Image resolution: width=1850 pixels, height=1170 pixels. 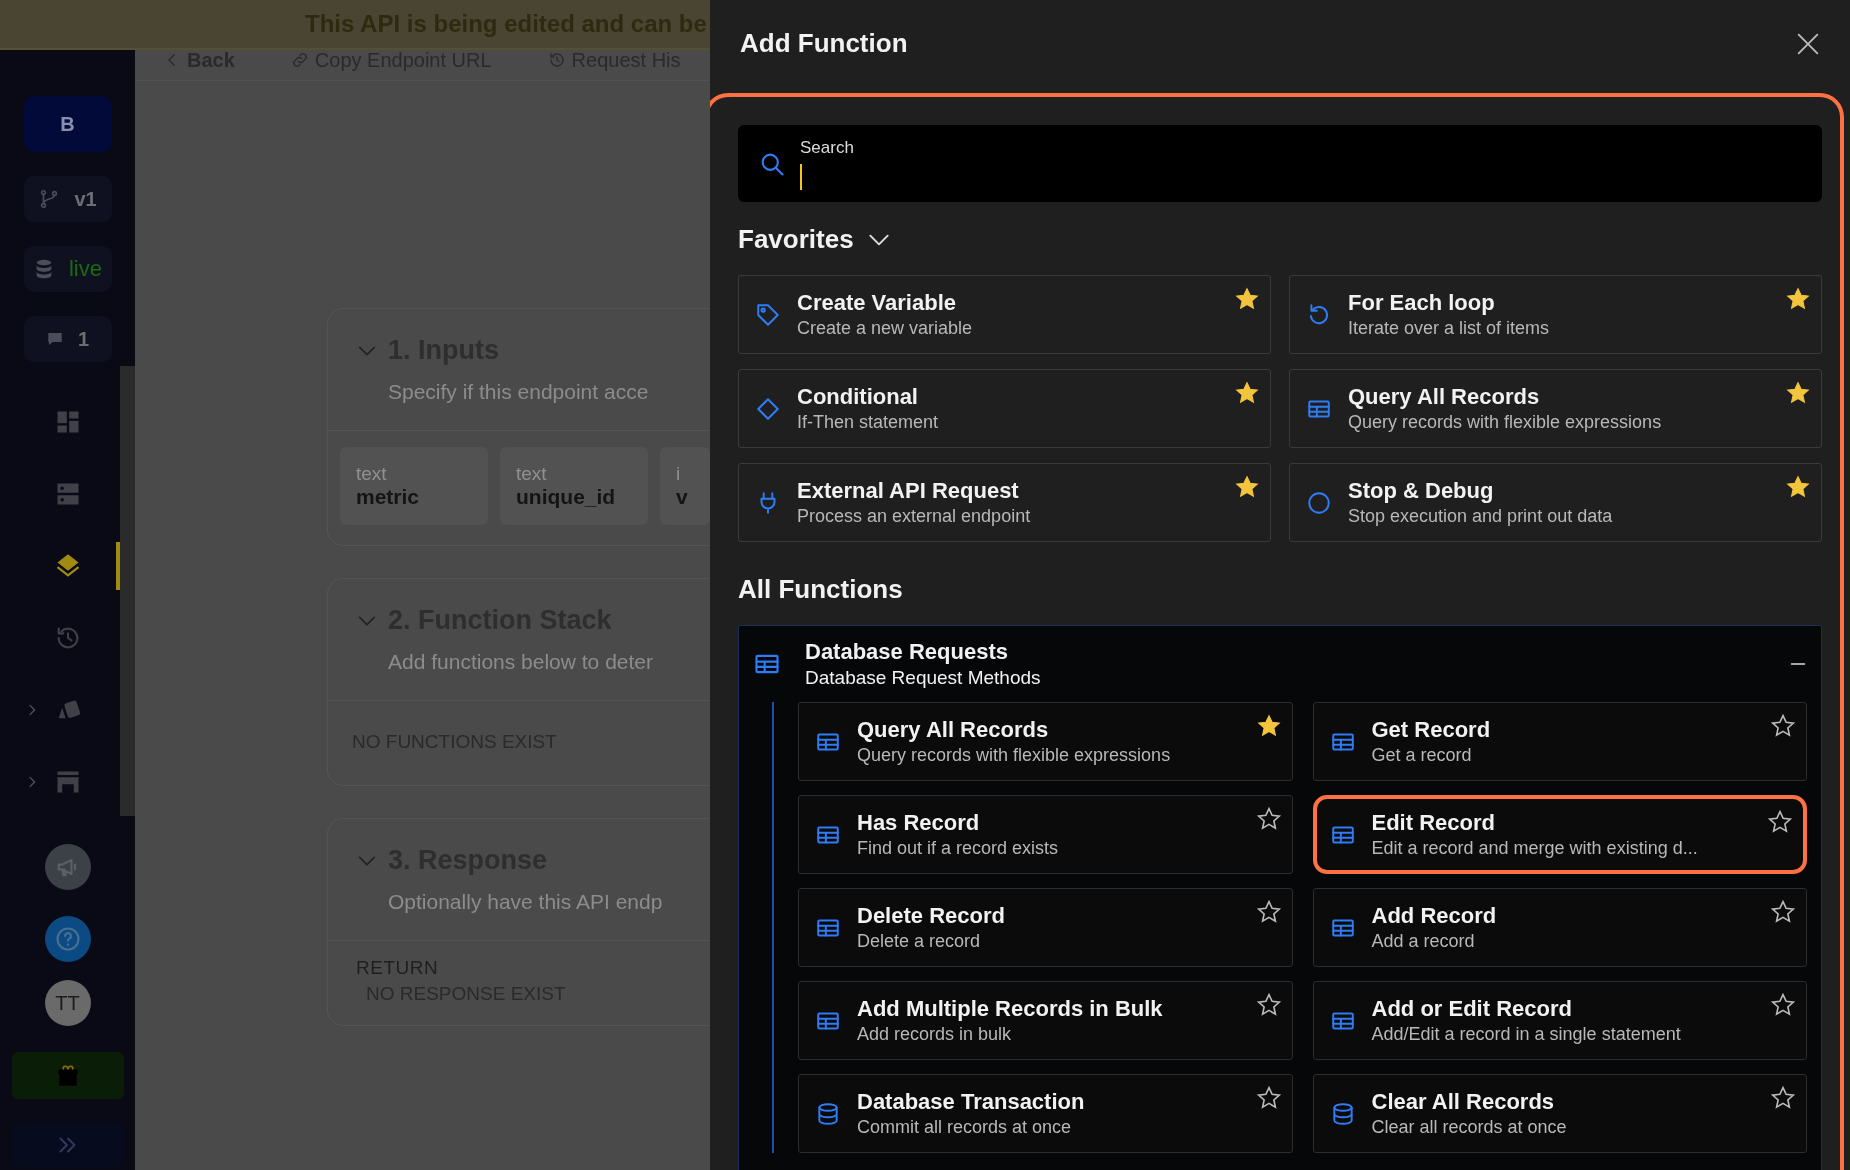 What do you see at coordinates (885, 328) in the screenshot?
I see `function-description: Create a new variable` at bounding box center [885, 328].